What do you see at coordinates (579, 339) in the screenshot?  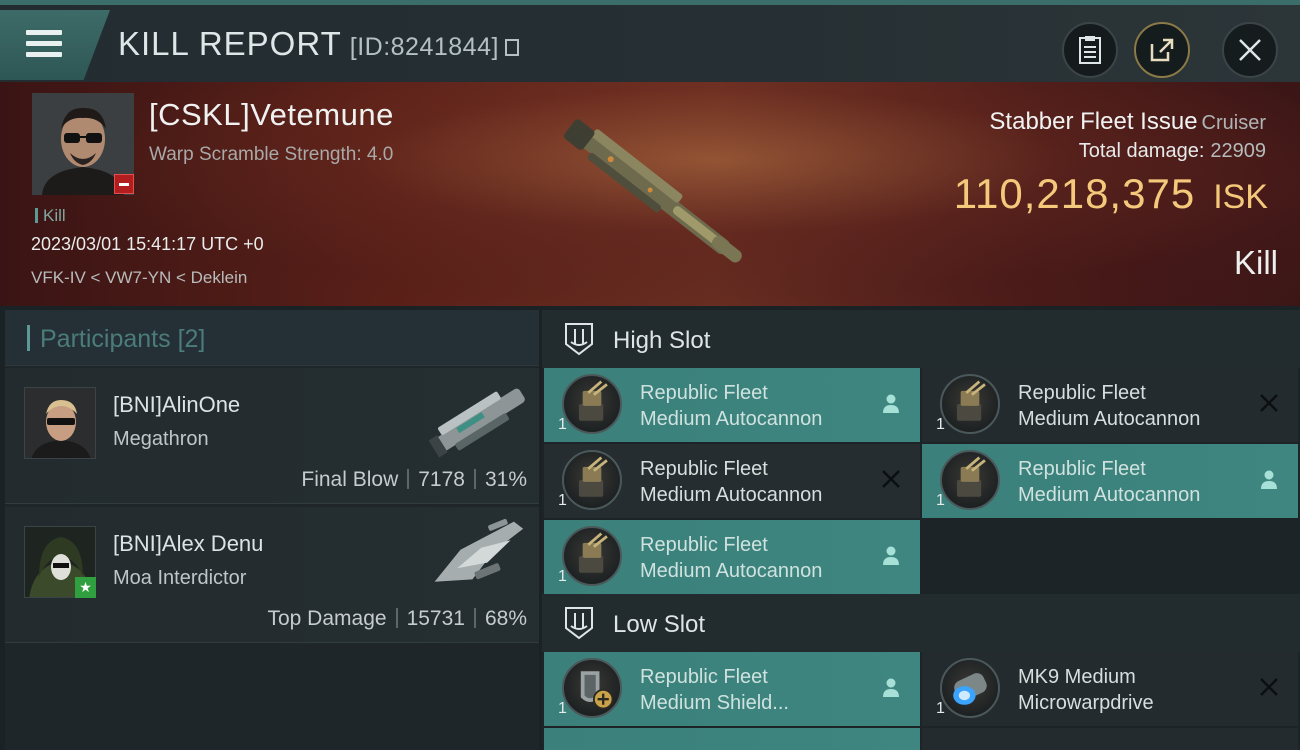 I see `high-slot-icon` at bounding box center [579, 339].